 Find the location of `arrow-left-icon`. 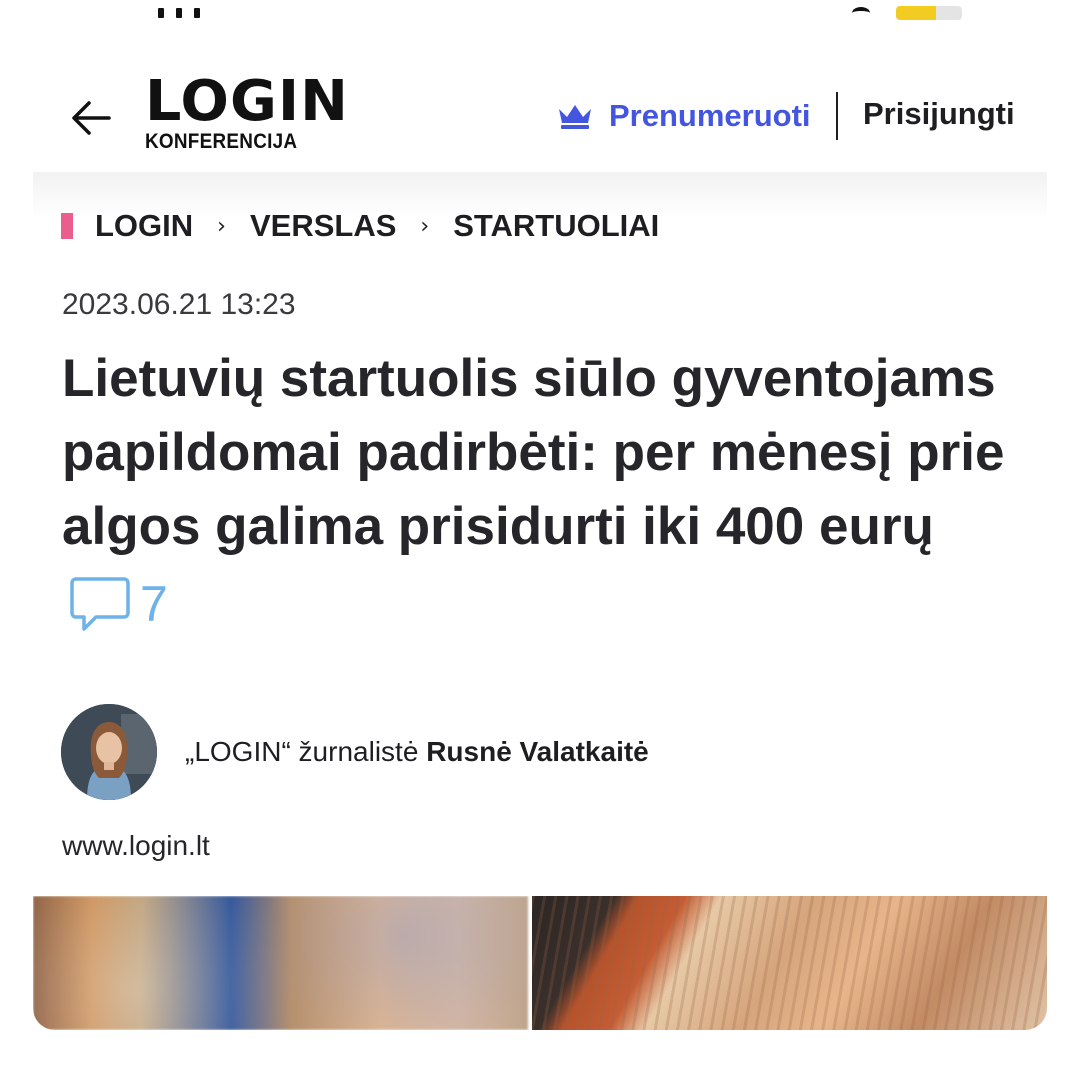

arrow-left-icon is located at coordinates (91, 118).